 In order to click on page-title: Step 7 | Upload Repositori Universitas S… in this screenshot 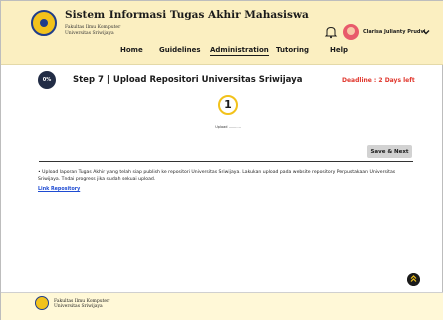, I will do `click(188, 80)`.